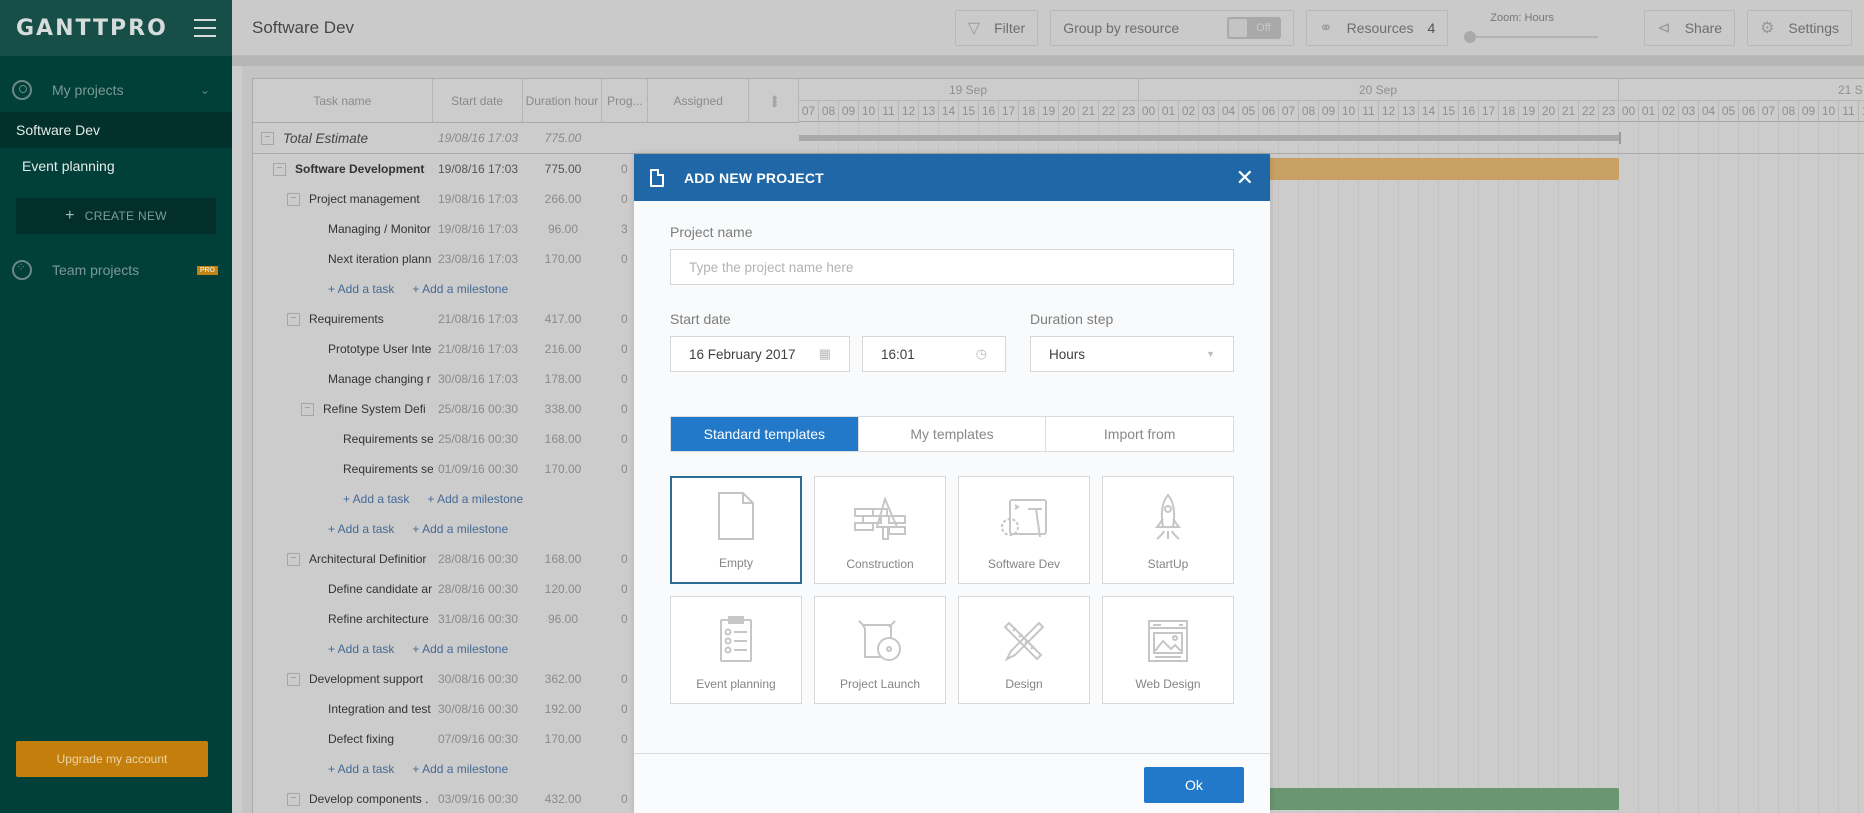  What do you see at coordinates (112, 759) in the screenshot?
I see `upgrade-account-button: Upgrade my account` at bounding box center [112, 759].